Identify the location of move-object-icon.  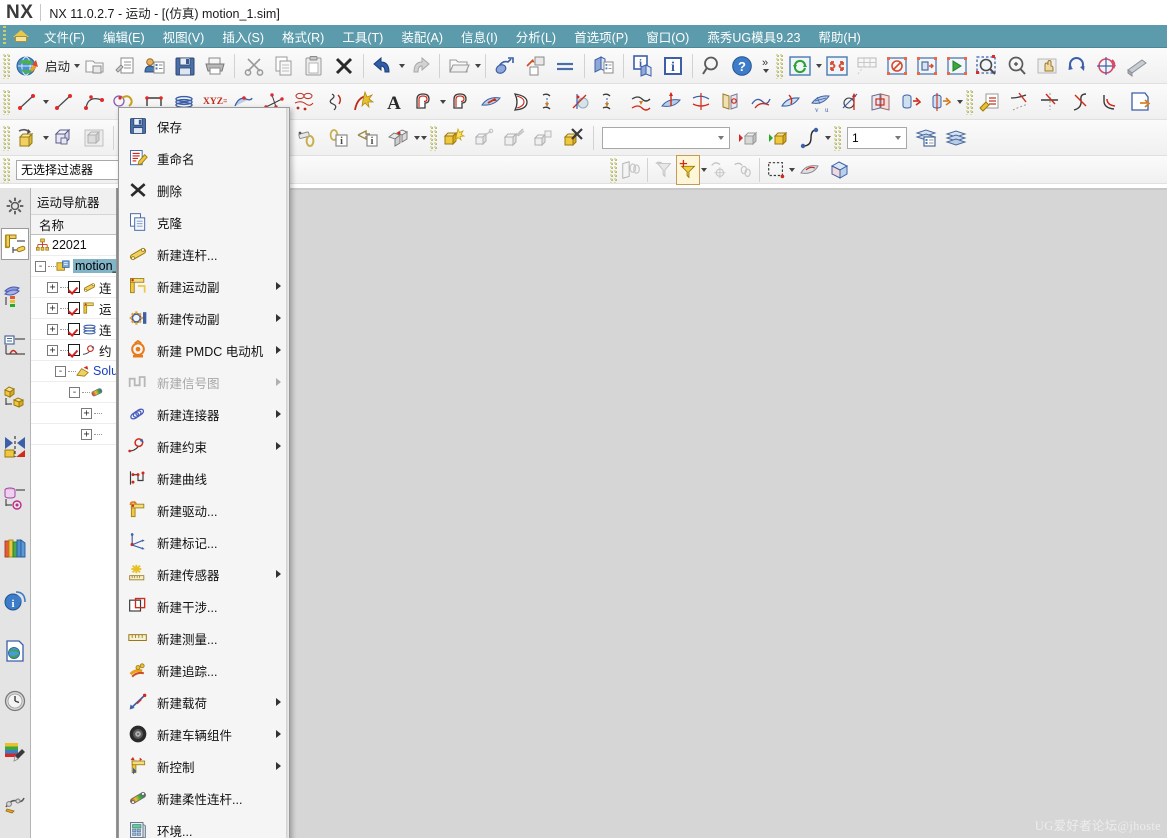
(505, 66).